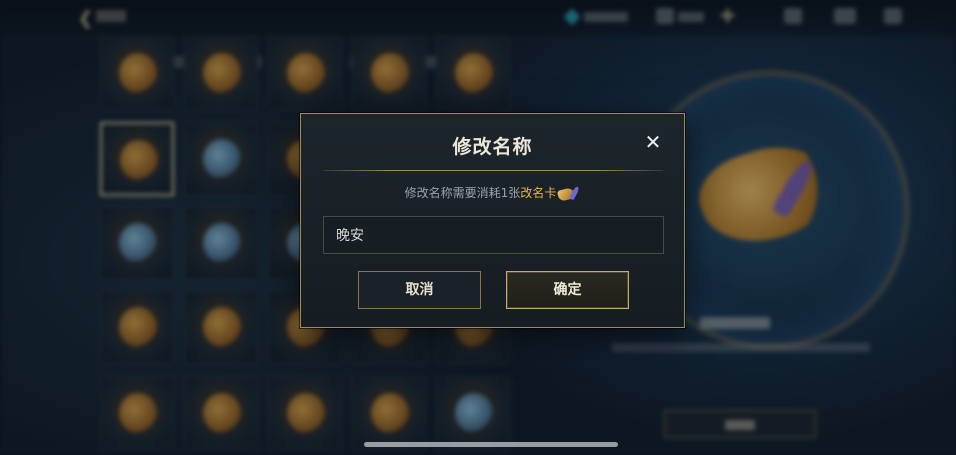  I want to click on name-input, so click(493, 235).